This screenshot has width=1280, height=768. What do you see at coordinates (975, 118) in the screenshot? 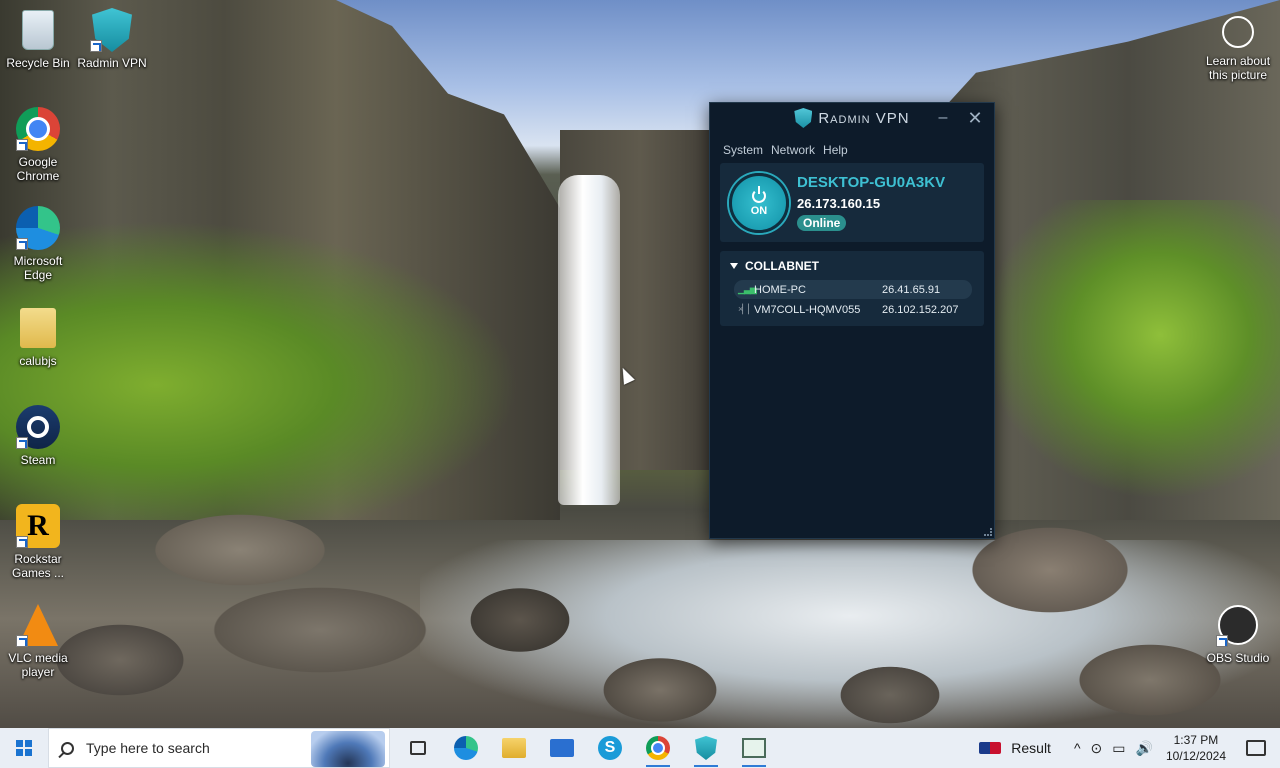
I see `close-button: ✕` at bounding box center [975, 118].